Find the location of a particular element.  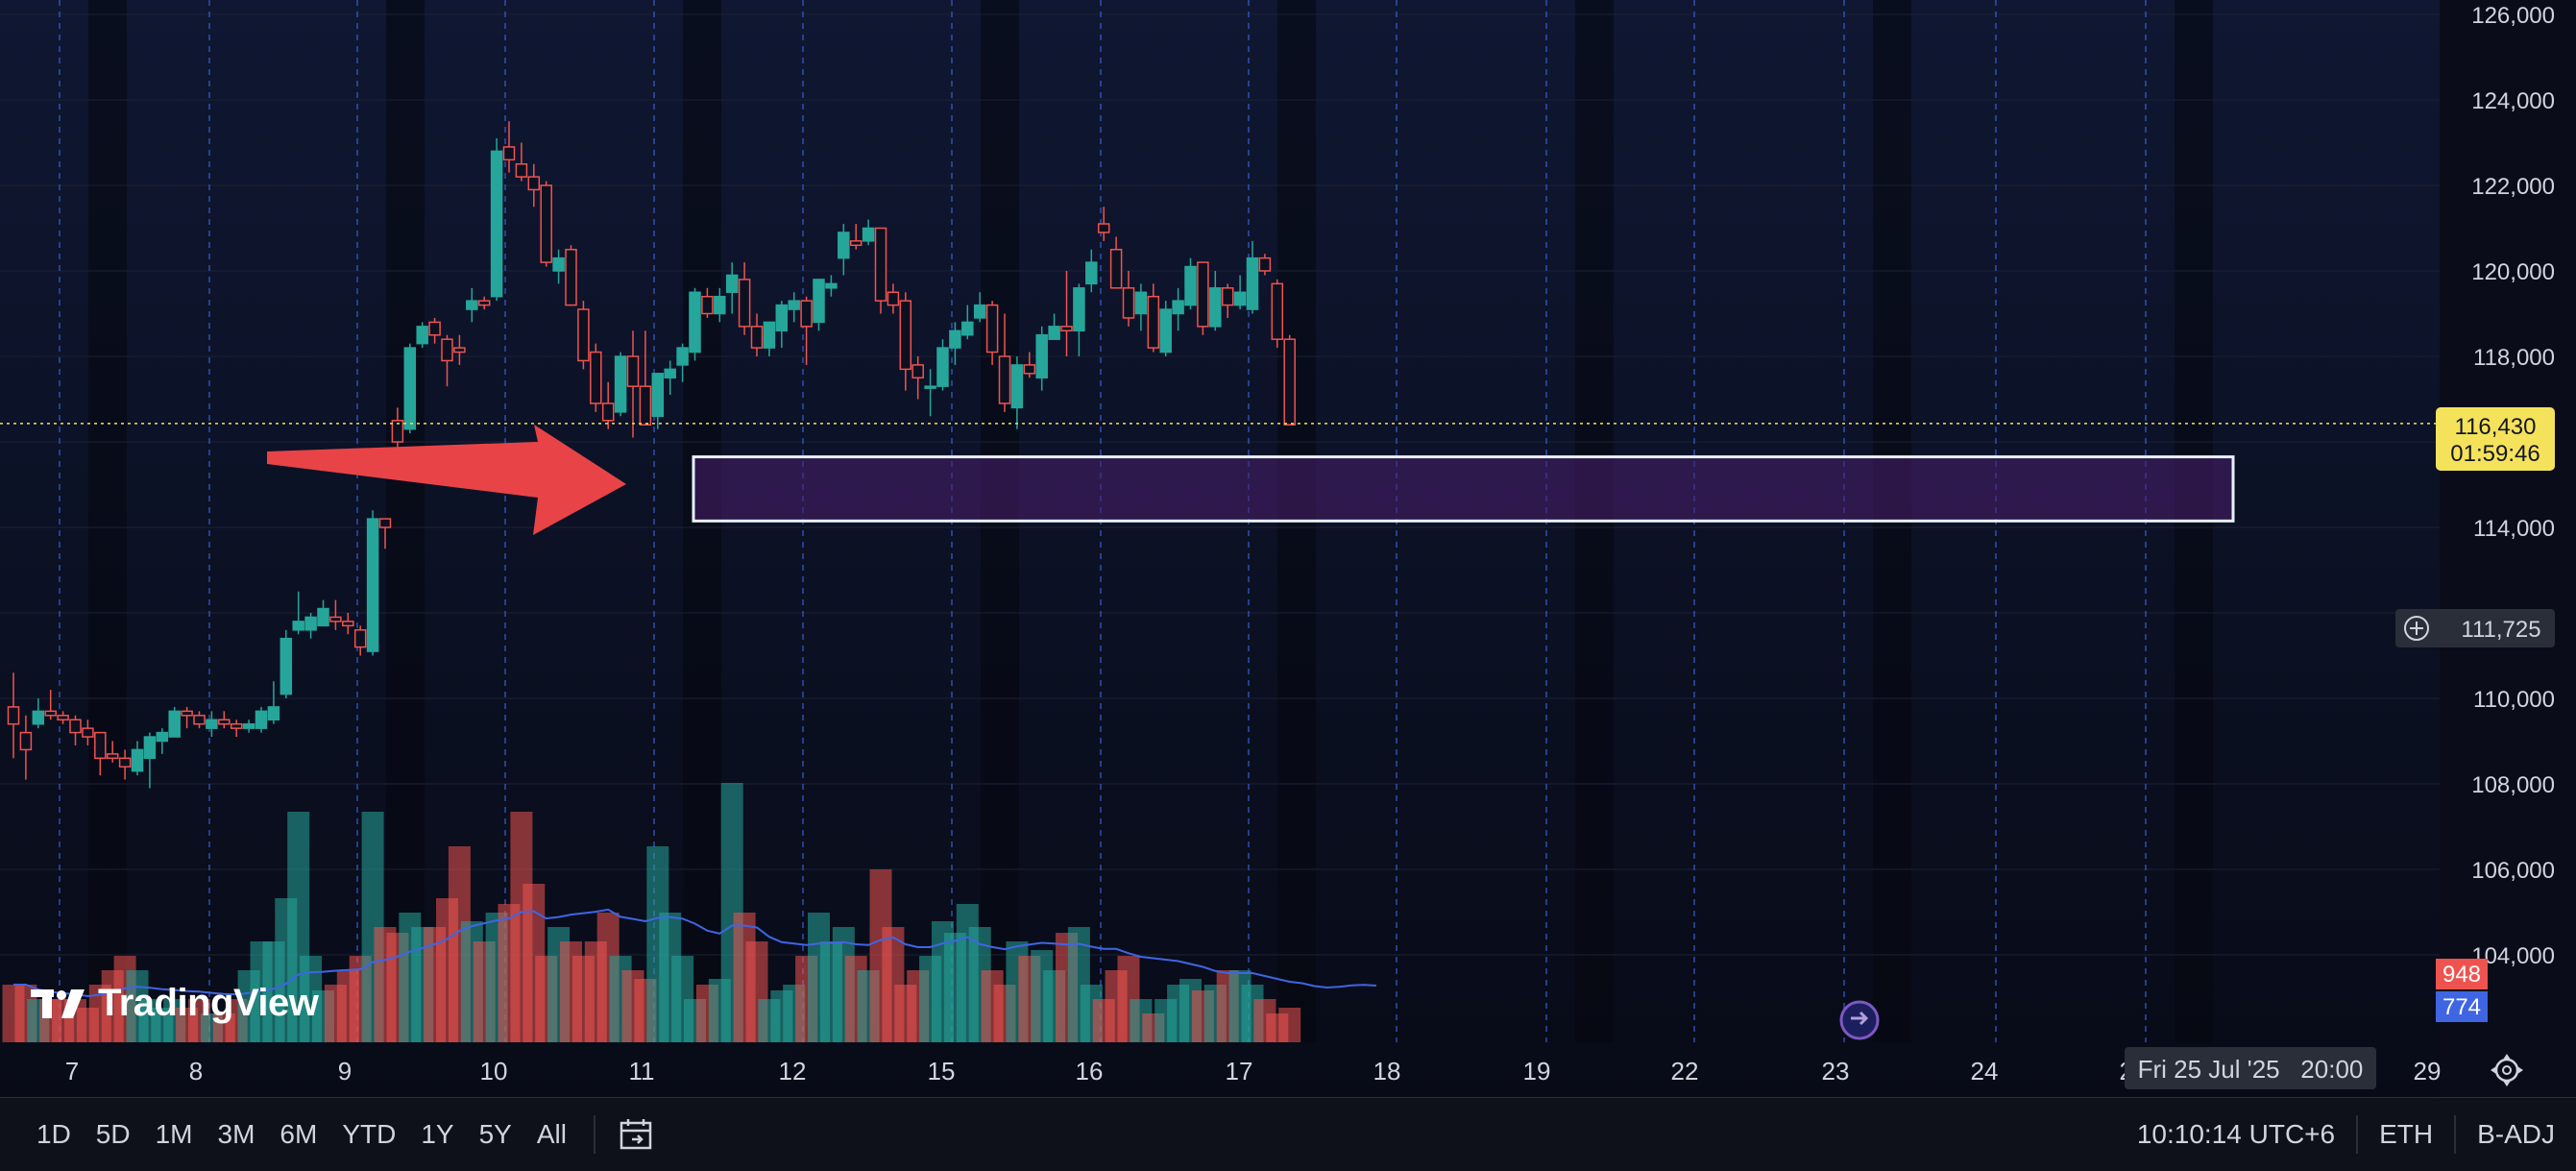

session-toggle: ETH is located at coordinates (2406, 1135).